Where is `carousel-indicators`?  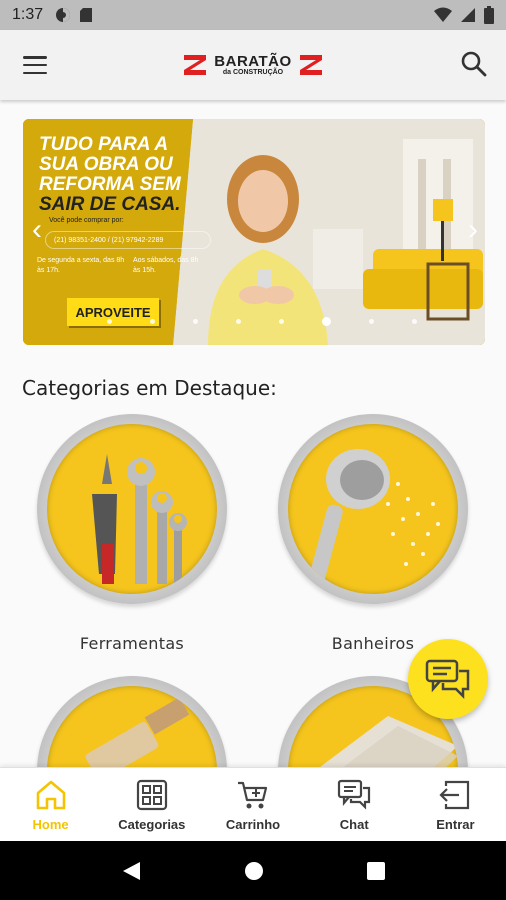 carousel-indicators is located at coordinates (254, 321).